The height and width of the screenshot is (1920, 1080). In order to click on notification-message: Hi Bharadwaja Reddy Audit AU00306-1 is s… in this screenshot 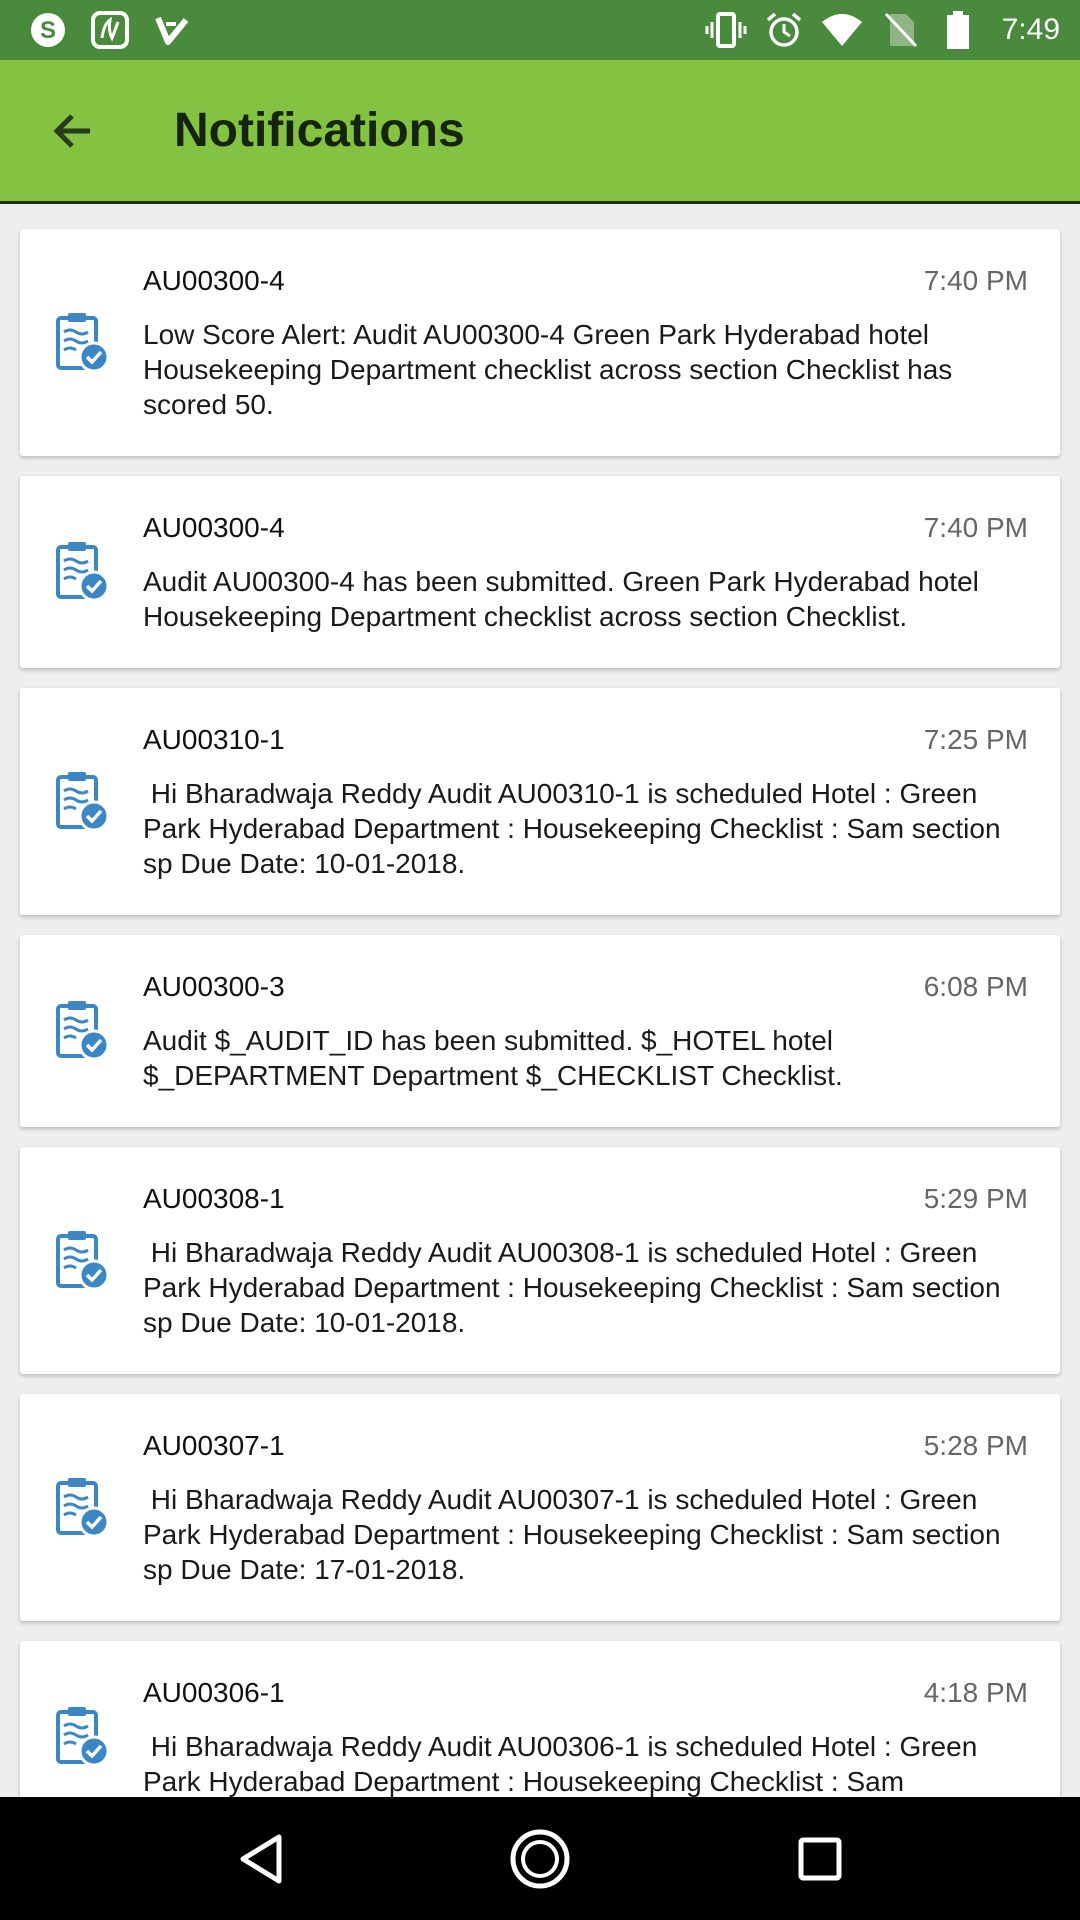, I will do `click(564, 1764)`.